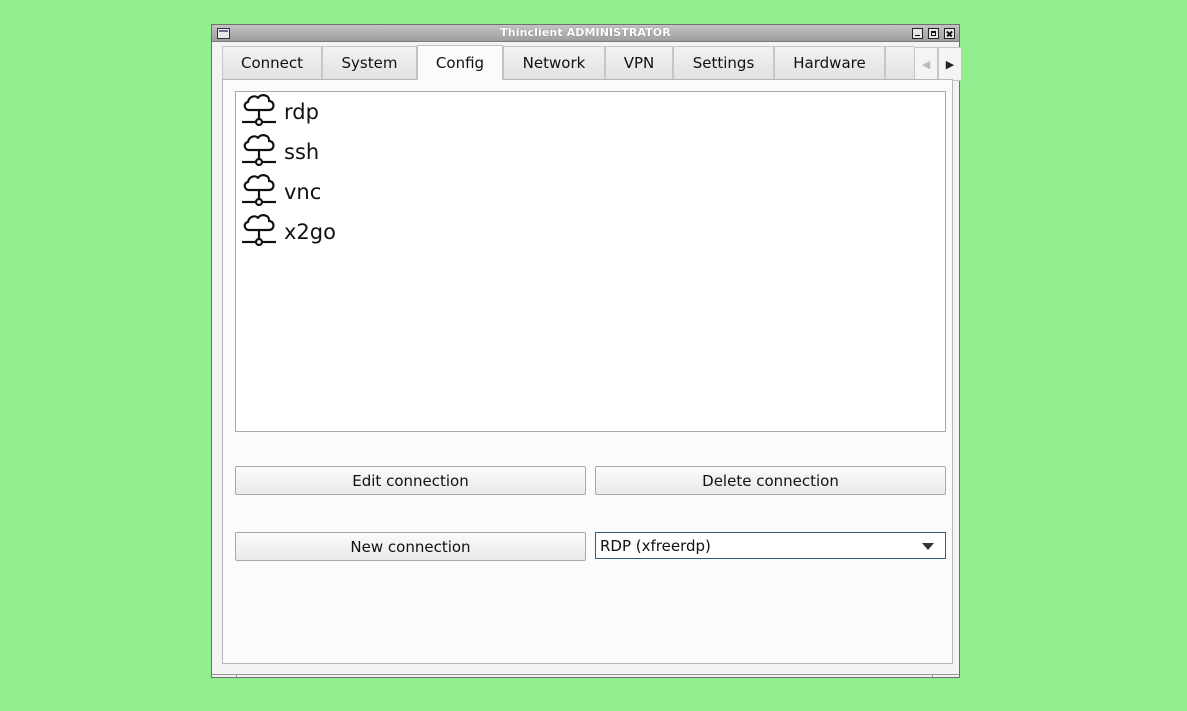  Describe the element at coordinates (410, 546) in the screenshot. I see `new-connection-button: New connection` at that location.